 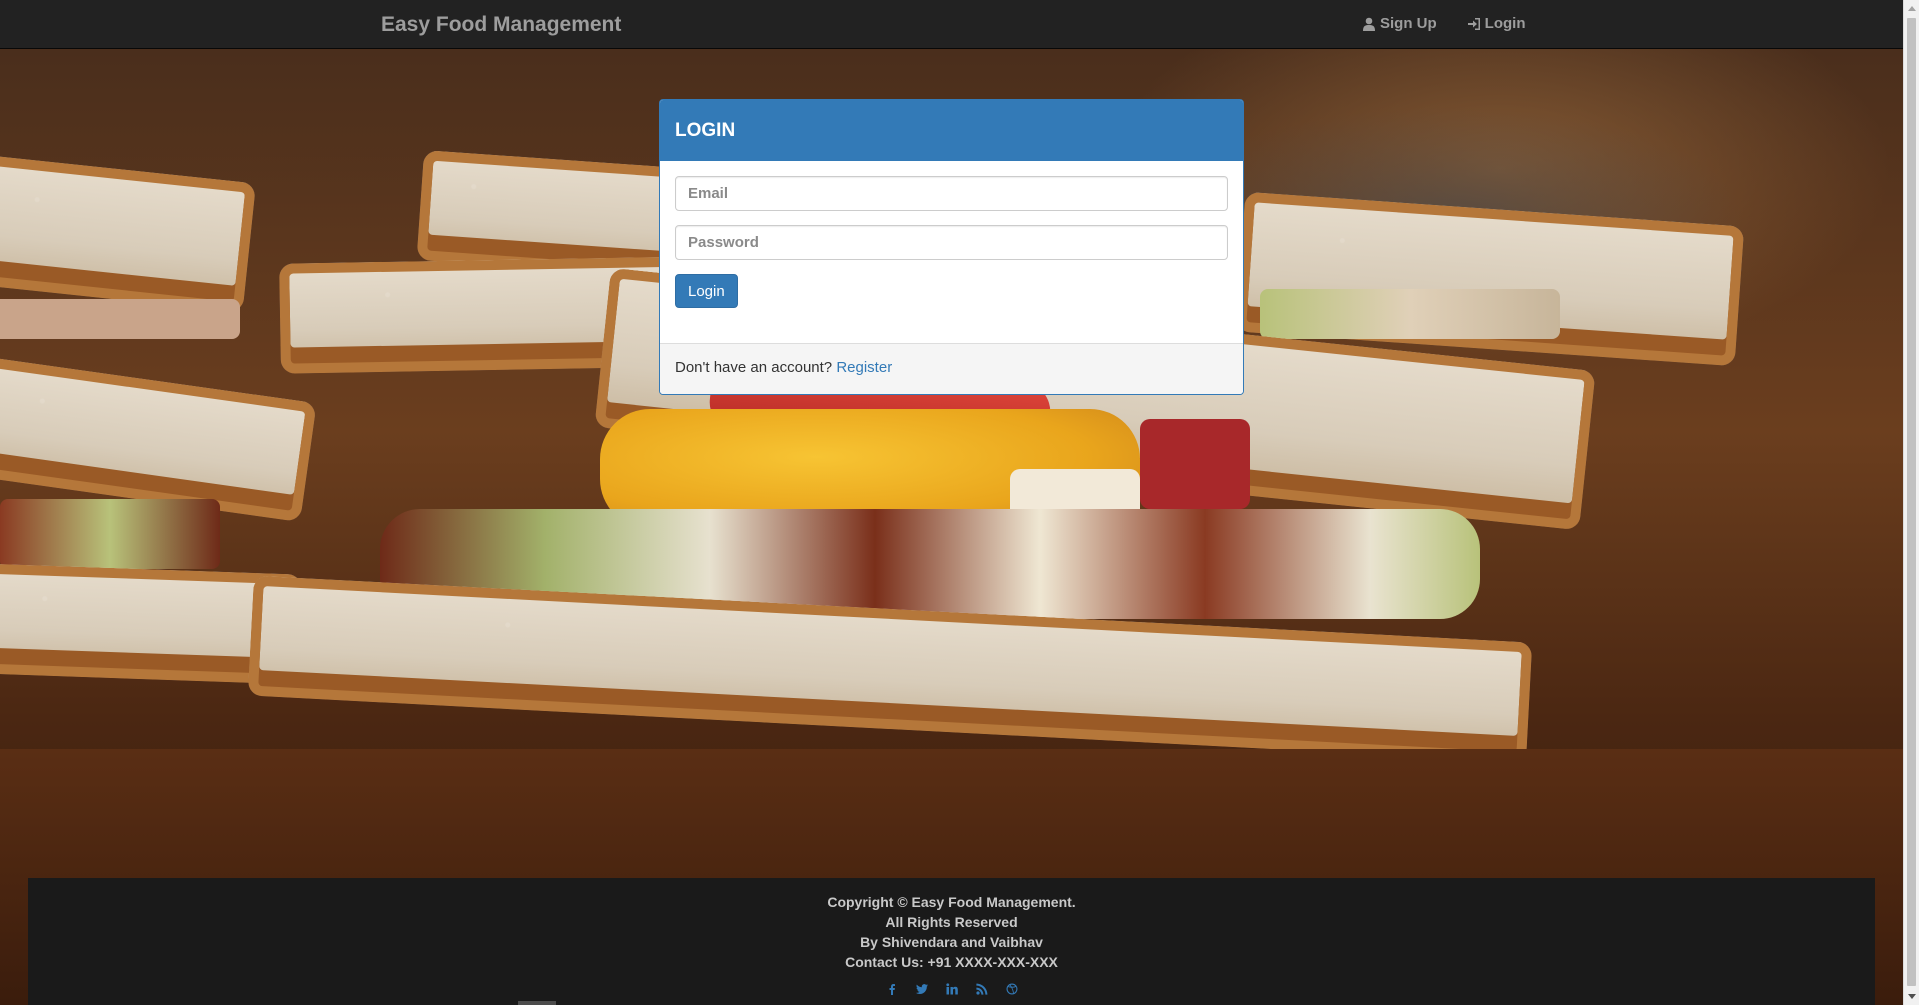 I want to click on login-link: Login, so click(x=1496, y=23).